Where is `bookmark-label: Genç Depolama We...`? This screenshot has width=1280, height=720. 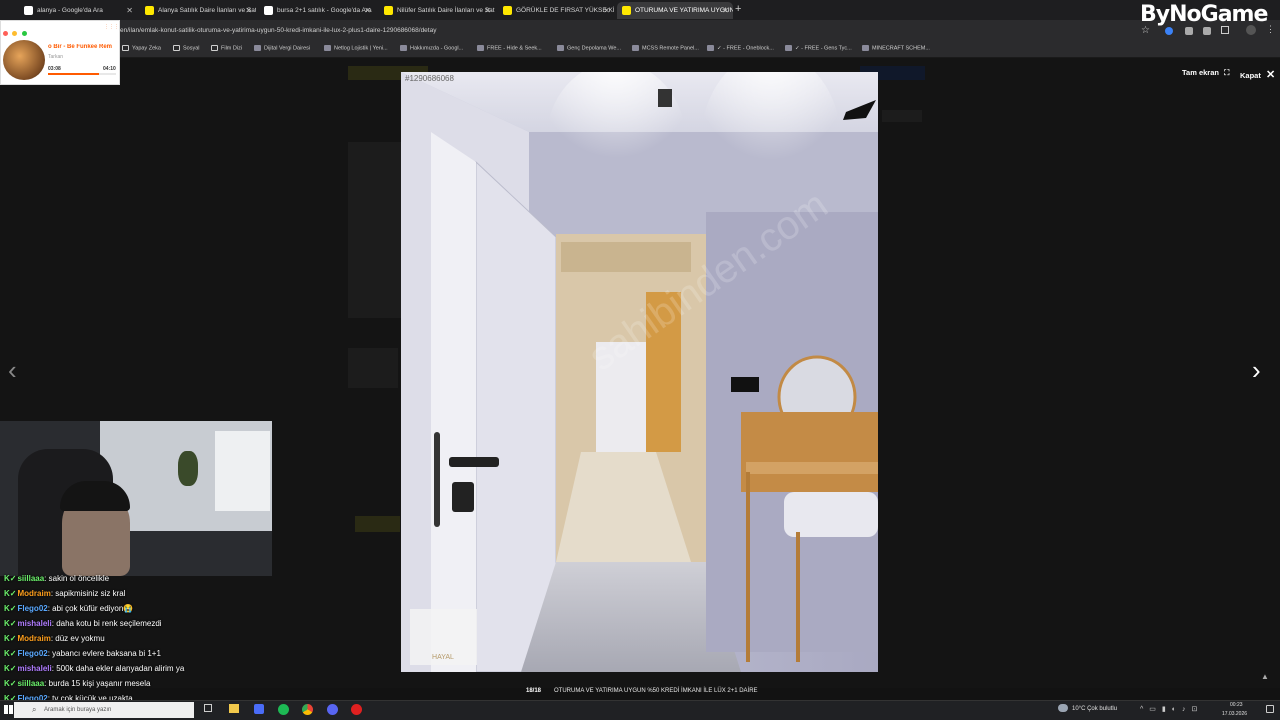
bookmark-label: Genç Depolama We... is located at coordinates (594, 48).